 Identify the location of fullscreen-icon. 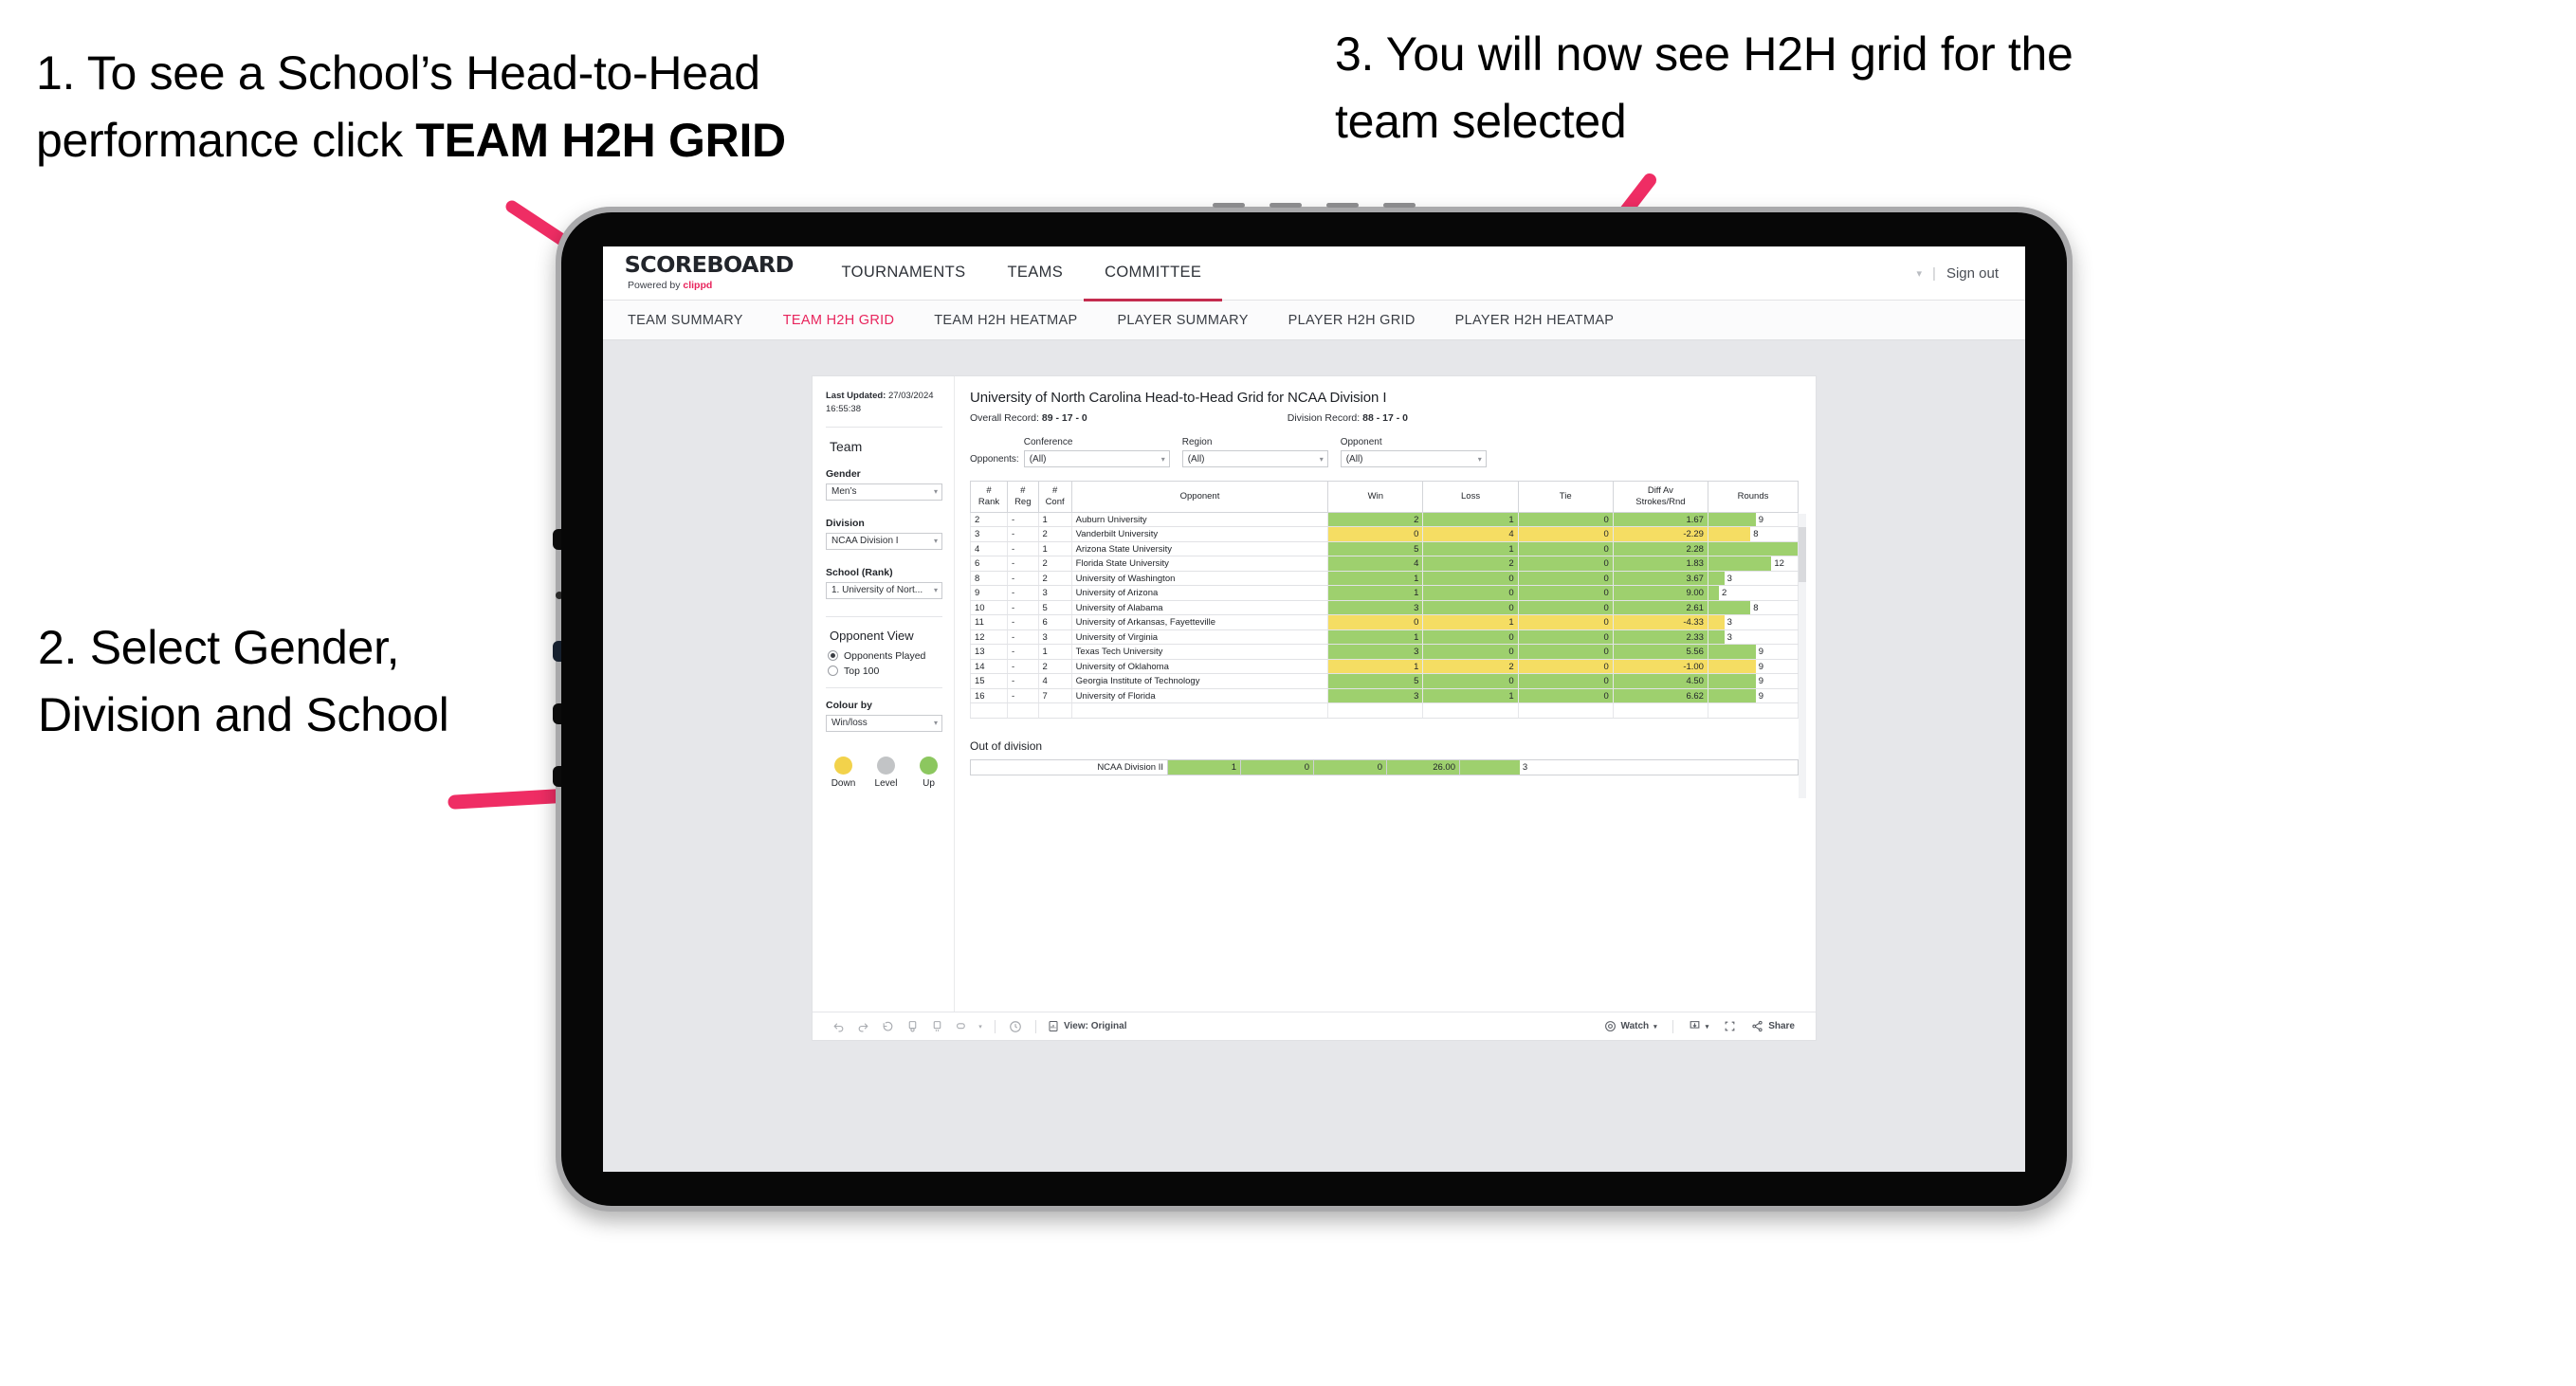
(1730, 1026).